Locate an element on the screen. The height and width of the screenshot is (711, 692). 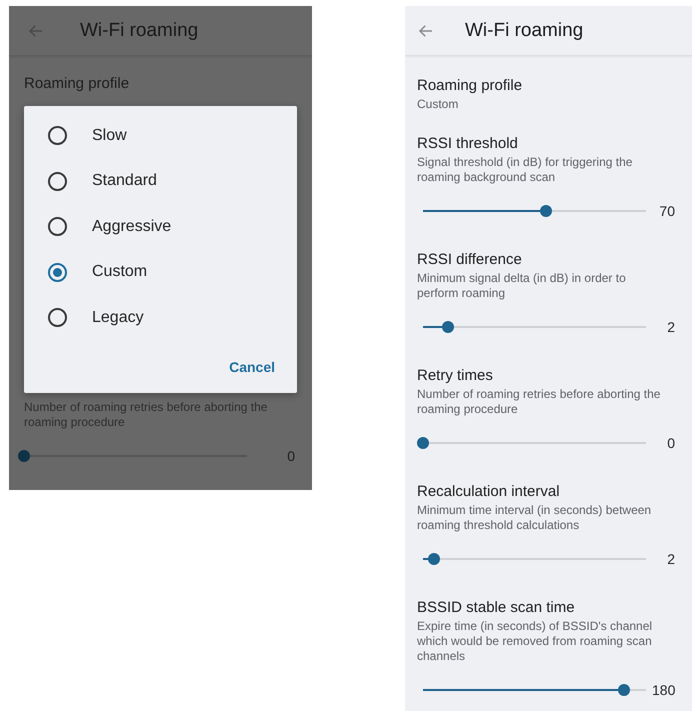
option-label: Legacy is located at coordinates (118, 317).